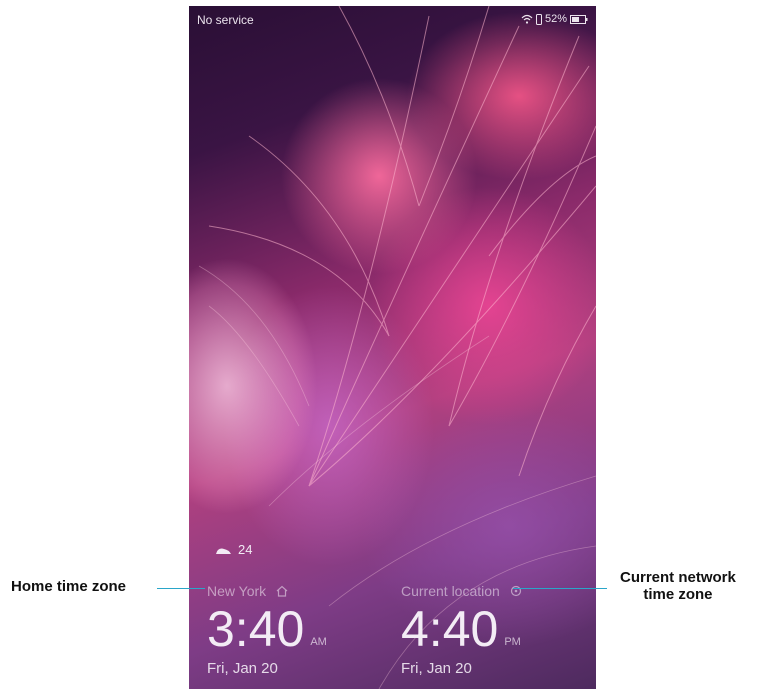 The width and height of the screenshot is (761, 689). I want to click on network-clock: Current location 4:40 PM Fri, Jan 20, so click(461, 630).